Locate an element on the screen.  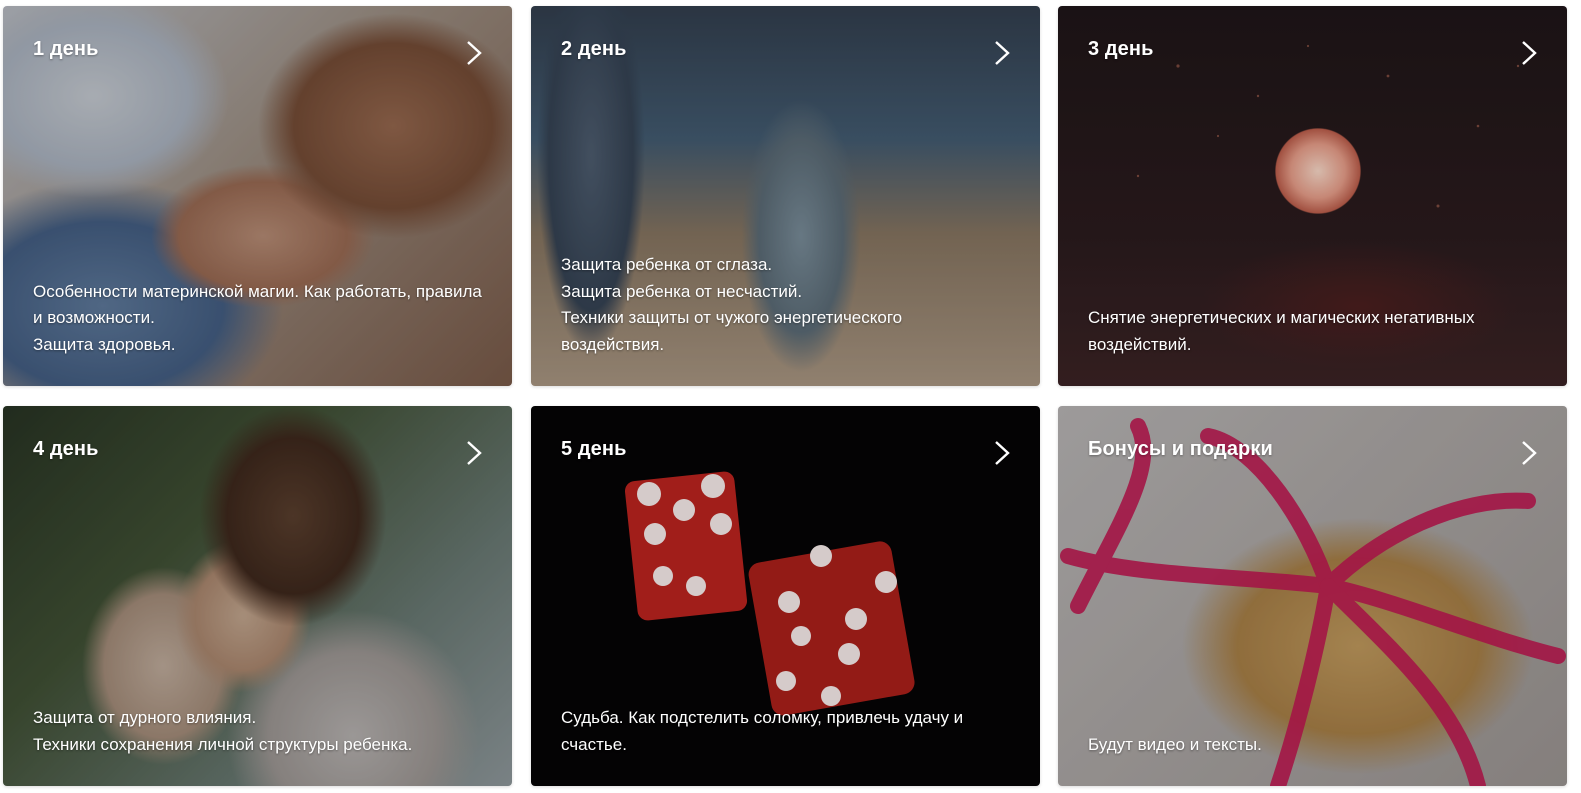
card-title: Бонусы и подарки is located at coordinates (1180, 449).